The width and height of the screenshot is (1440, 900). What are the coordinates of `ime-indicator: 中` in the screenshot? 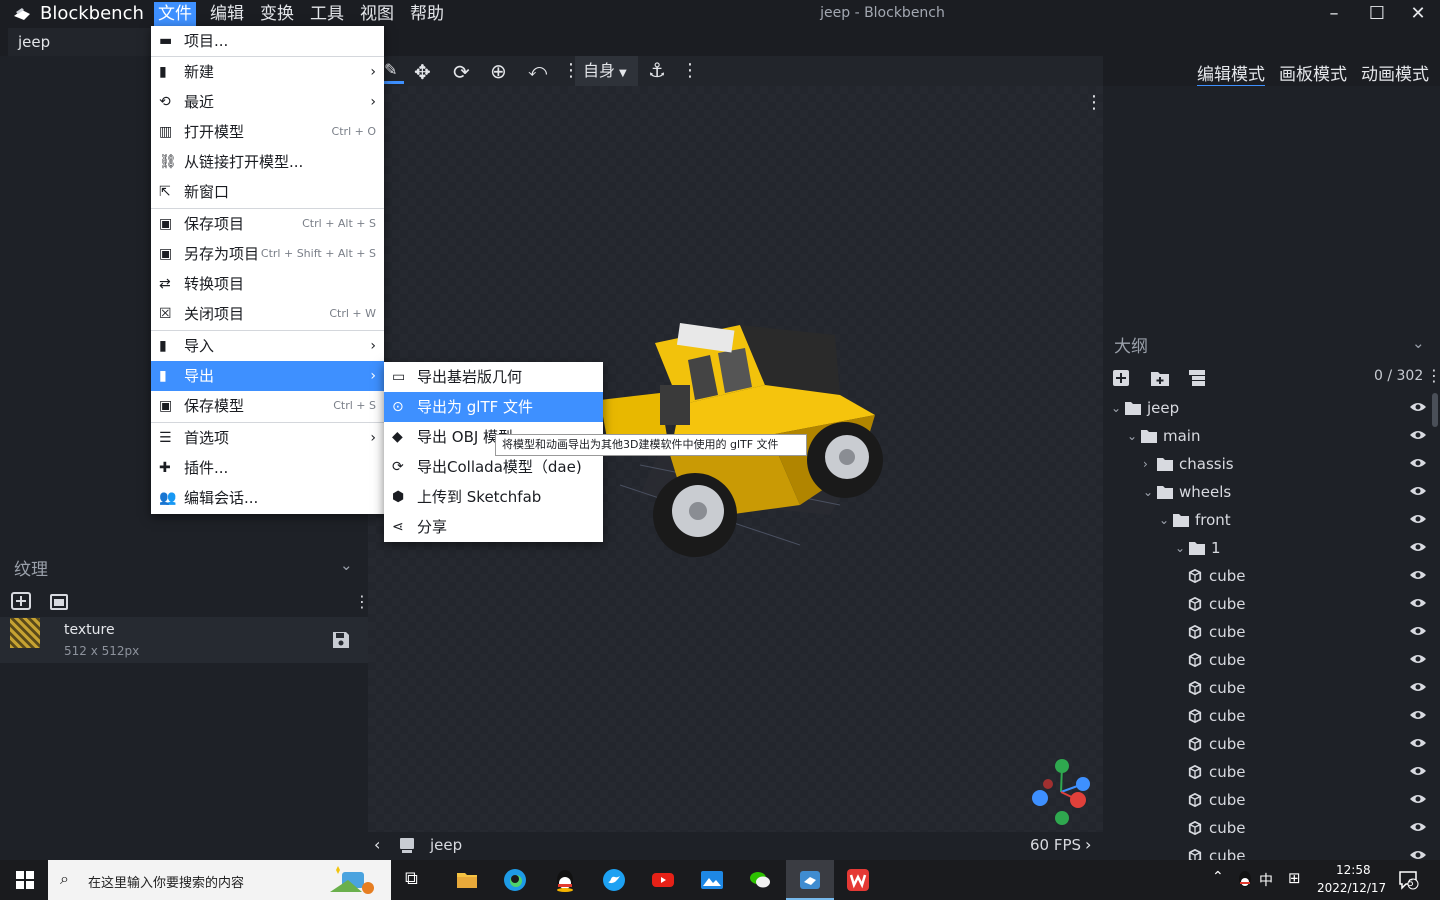 It's located at (1266, 880).